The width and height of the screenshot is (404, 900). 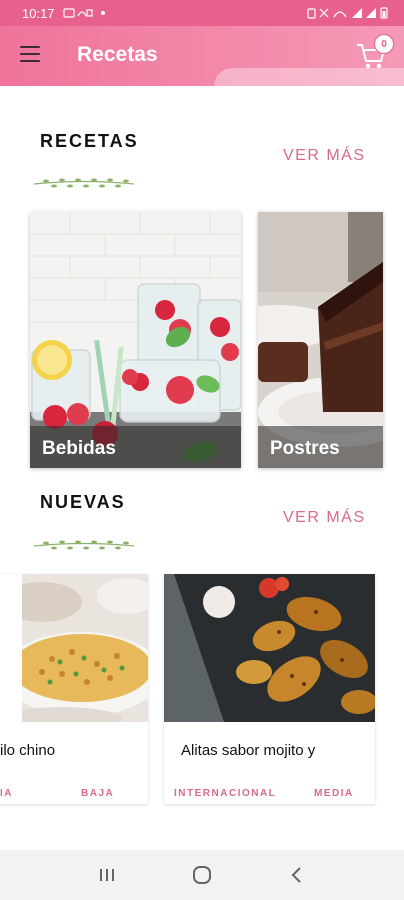 What do you see at coordinates (347, 13) in the screenshot?
I see `signal-icons` at bounding box center [347, 13].